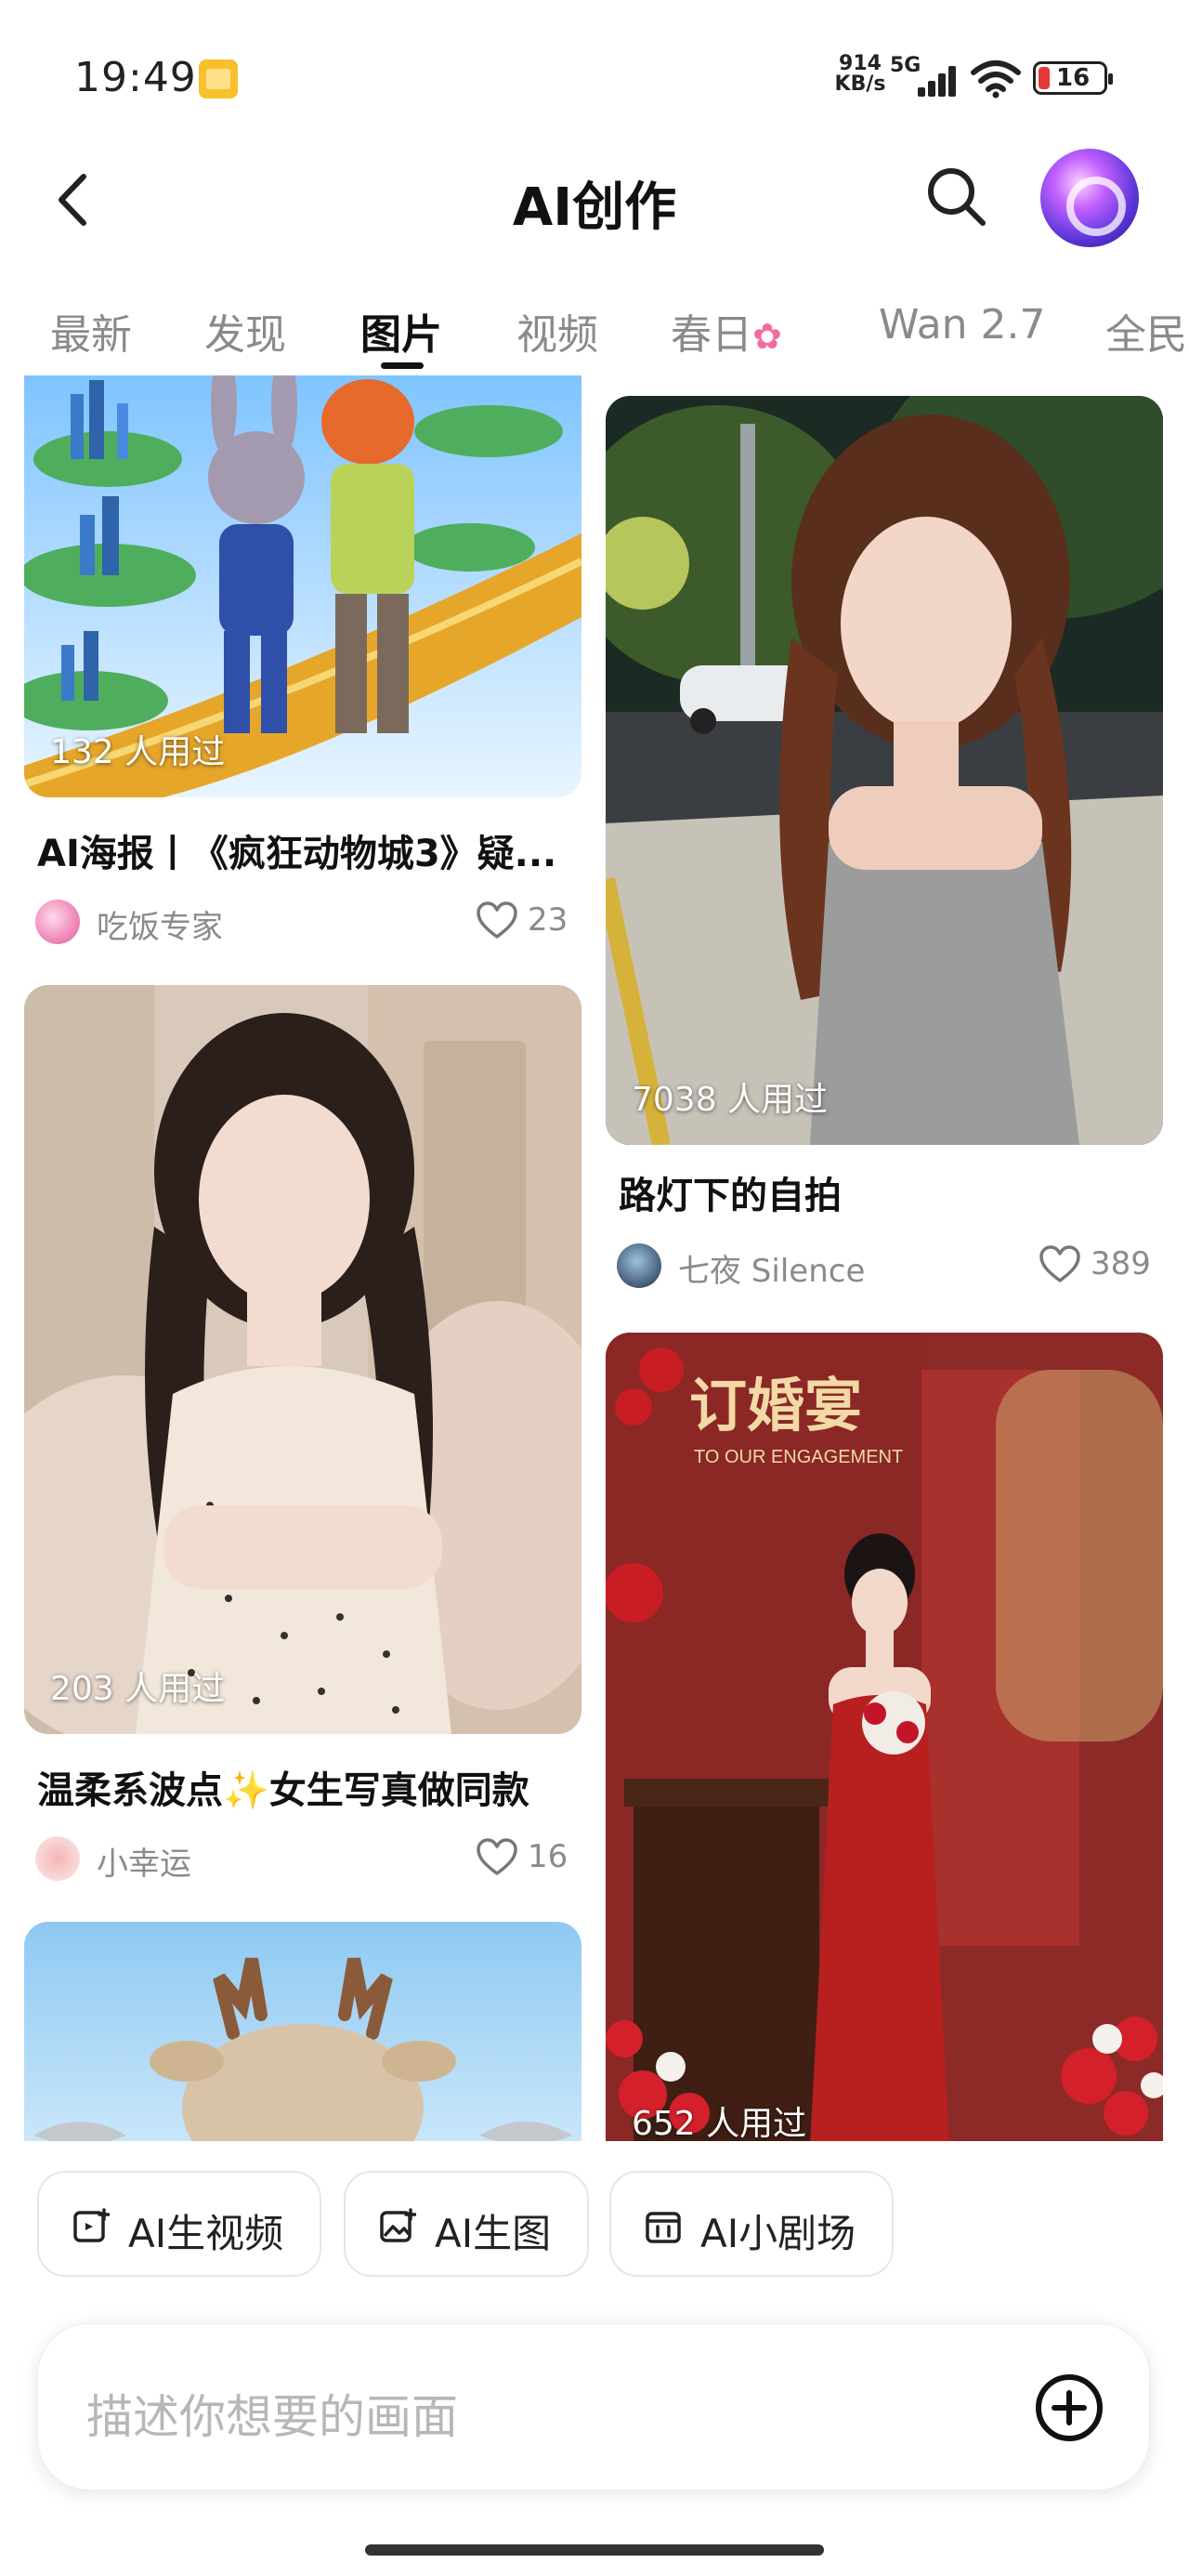 This screenshot has width=1189, height=2576. Describe the element at coordinates (730, 1100) in the screenshot. I see `usage-count: 7038 人用过` at that location.